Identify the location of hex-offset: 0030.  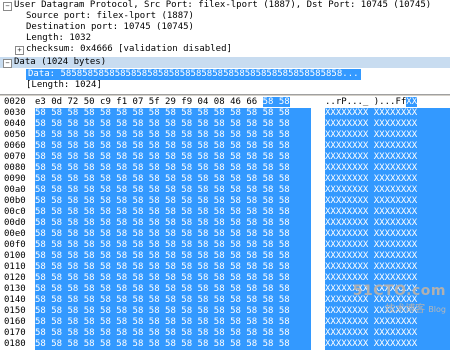
(19, 113).